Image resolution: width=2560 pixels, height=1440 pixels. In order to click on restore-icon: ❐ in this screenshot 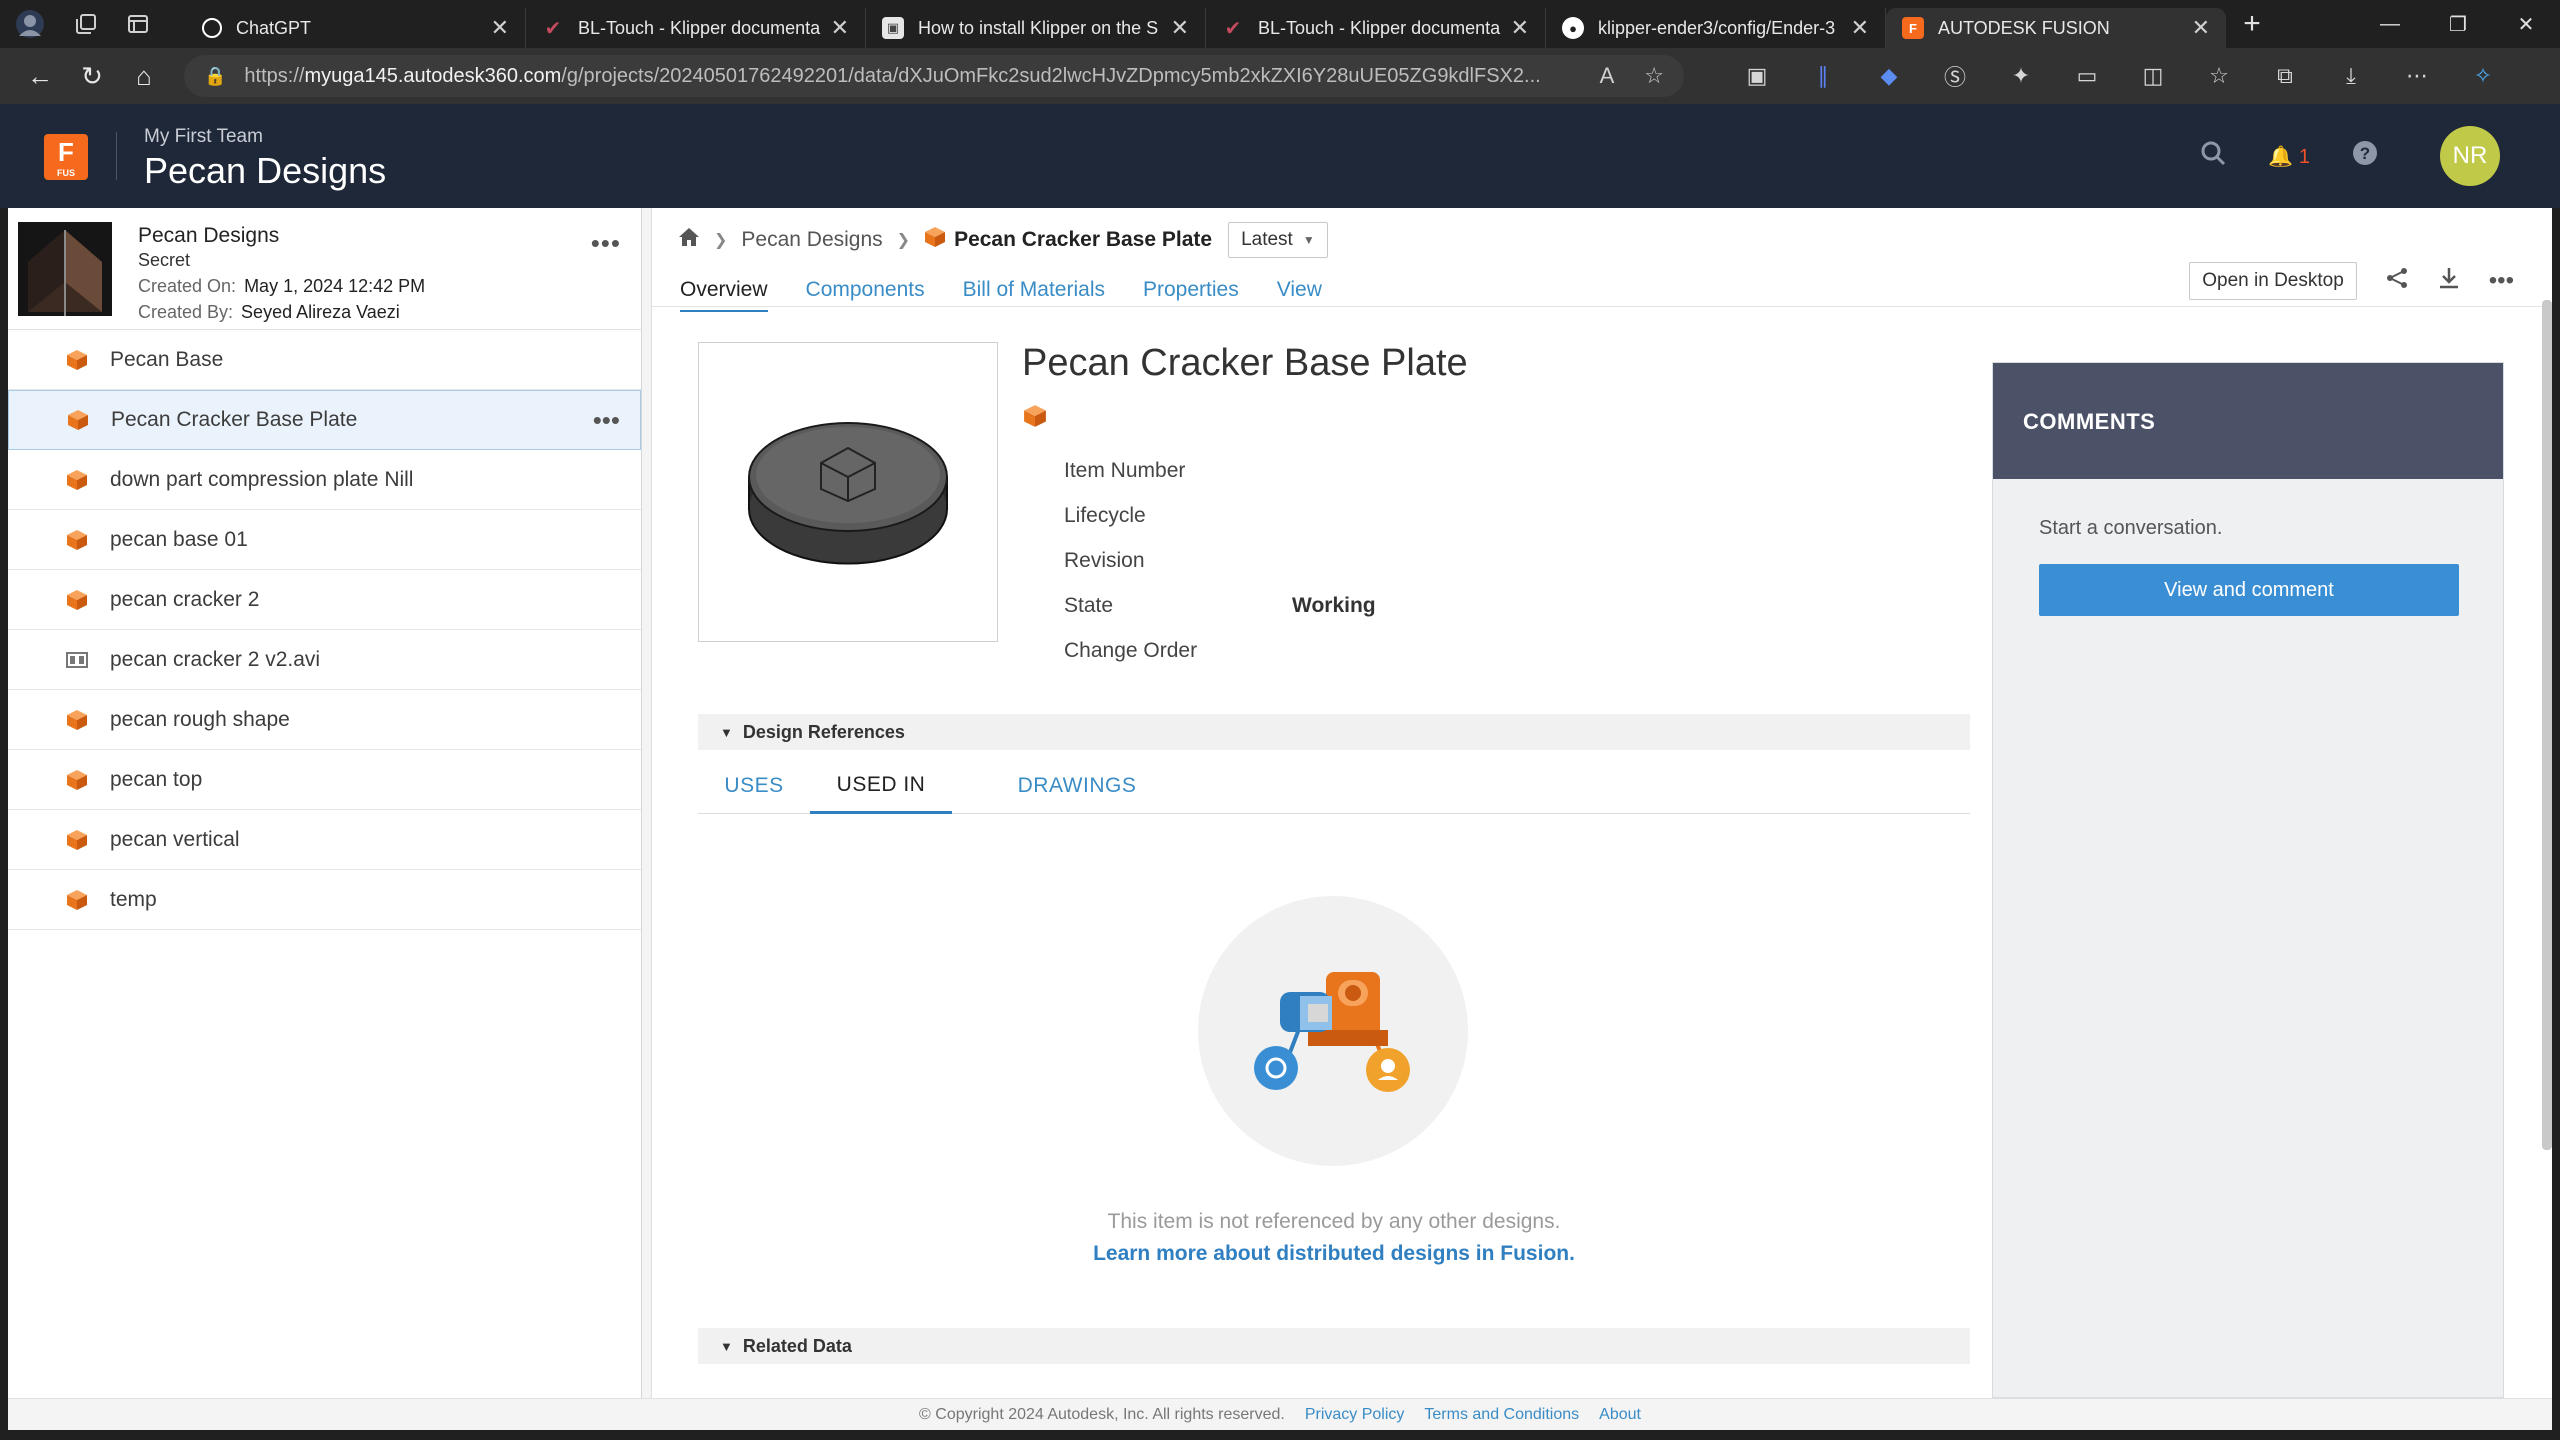, I will do `click(2458, 24)`.